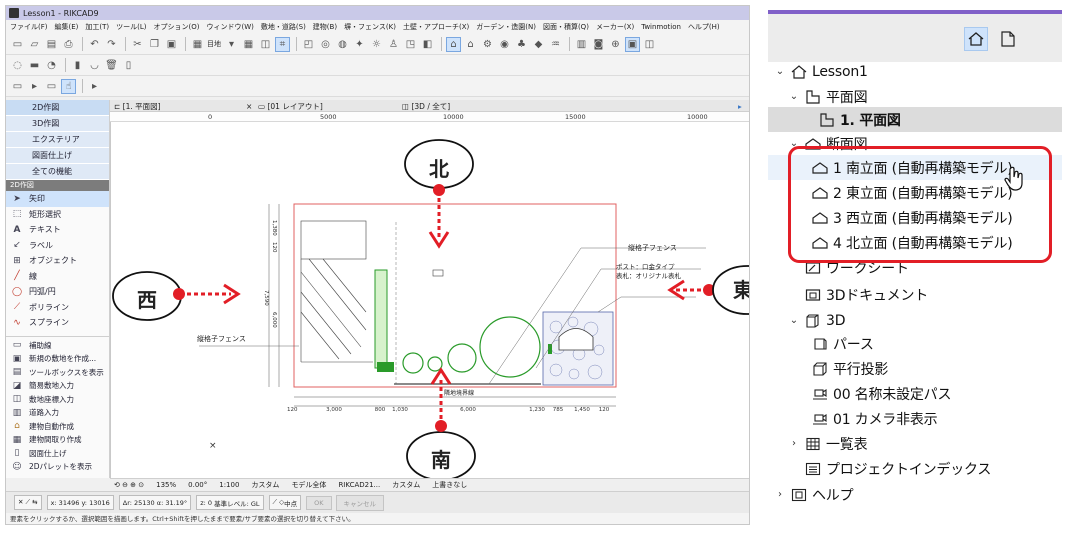  What do you see at coordinates (285, 502) in the screenshot?
I see `snap-options: ⟋ ◇ 中点` at bounding box center [285, 502].